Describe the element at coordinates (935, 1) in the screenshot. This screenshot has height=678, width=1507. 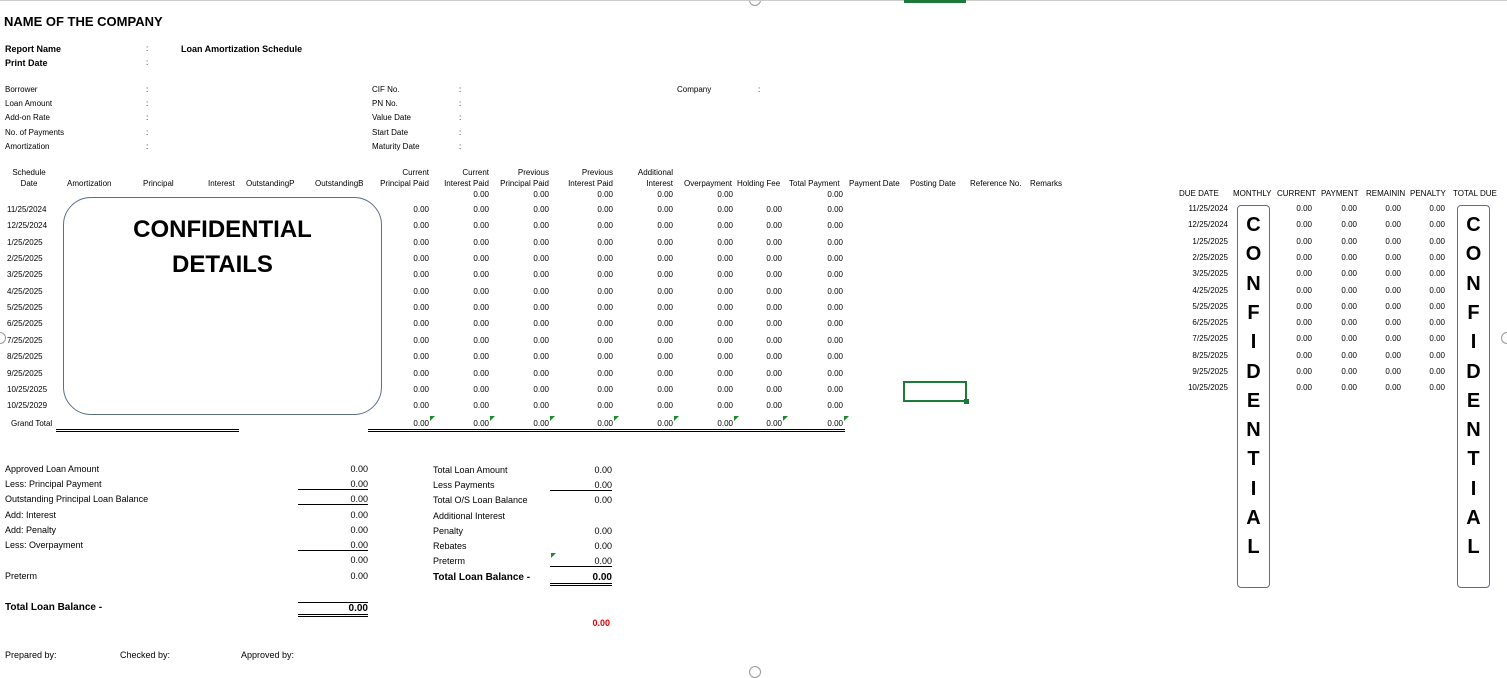
I see `active-column-marker` at that location.